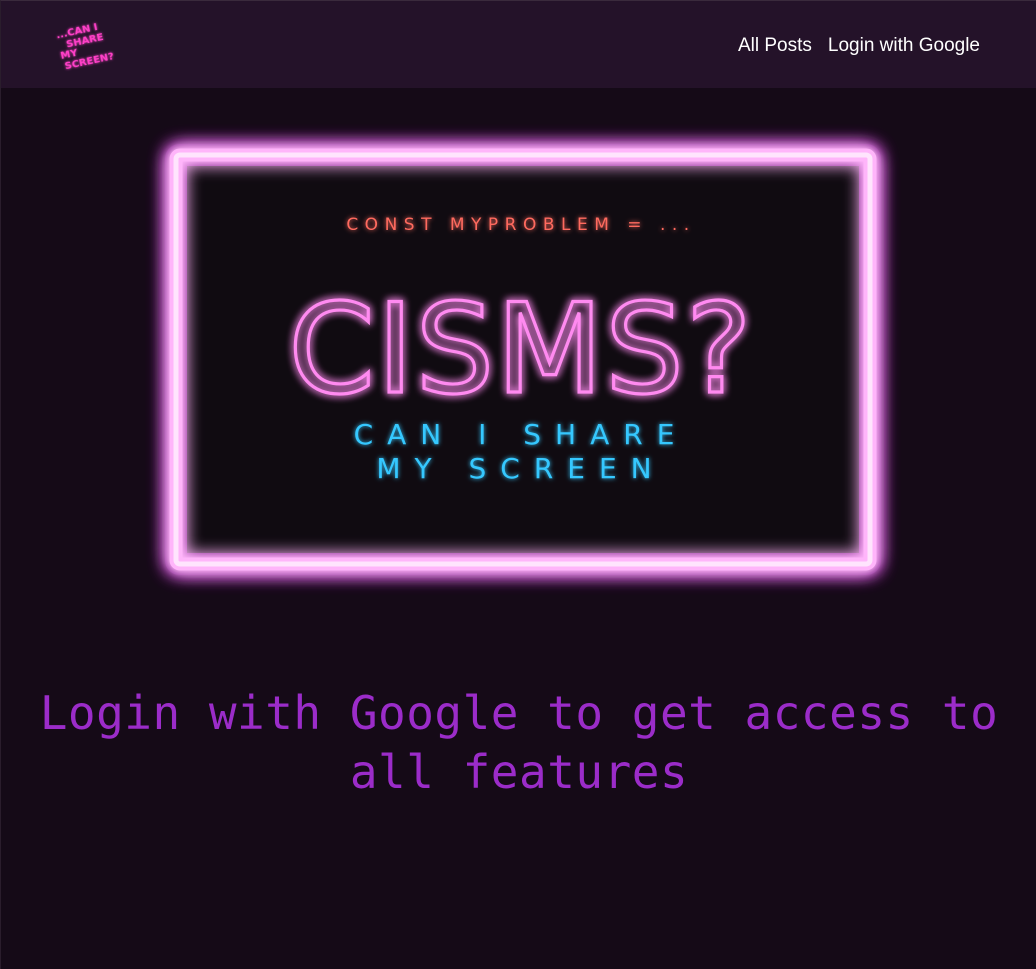  I want to click on logo-mark: ...CAN I SHARE MY SCREEN?, so click(85, 47).